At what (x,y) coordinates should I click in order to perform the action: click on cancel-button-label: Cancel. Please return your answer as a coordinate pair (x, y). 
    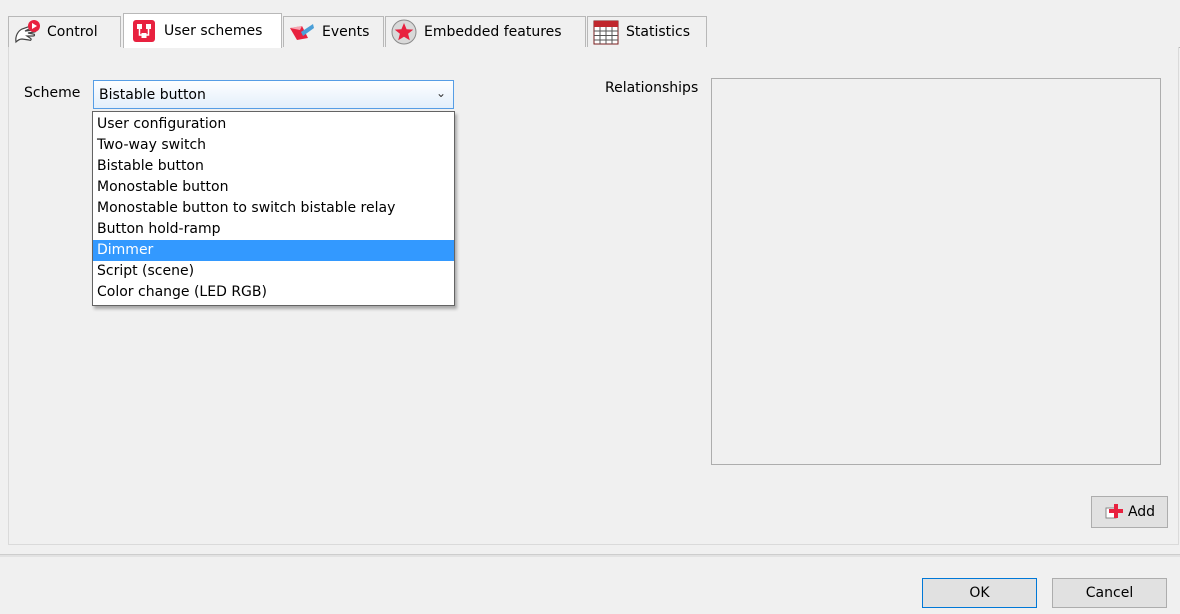
    Looking at the image, I should click on (1109, 593).